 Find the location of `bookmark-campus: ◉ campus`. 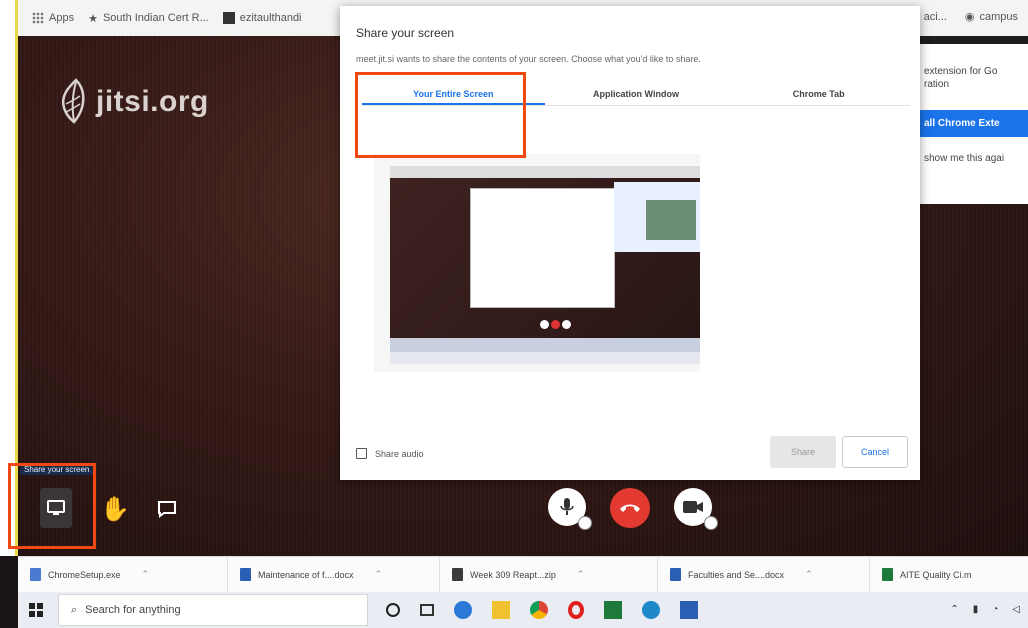

bookmark-campus: ◉ campus is located at coordinates (991, 17).